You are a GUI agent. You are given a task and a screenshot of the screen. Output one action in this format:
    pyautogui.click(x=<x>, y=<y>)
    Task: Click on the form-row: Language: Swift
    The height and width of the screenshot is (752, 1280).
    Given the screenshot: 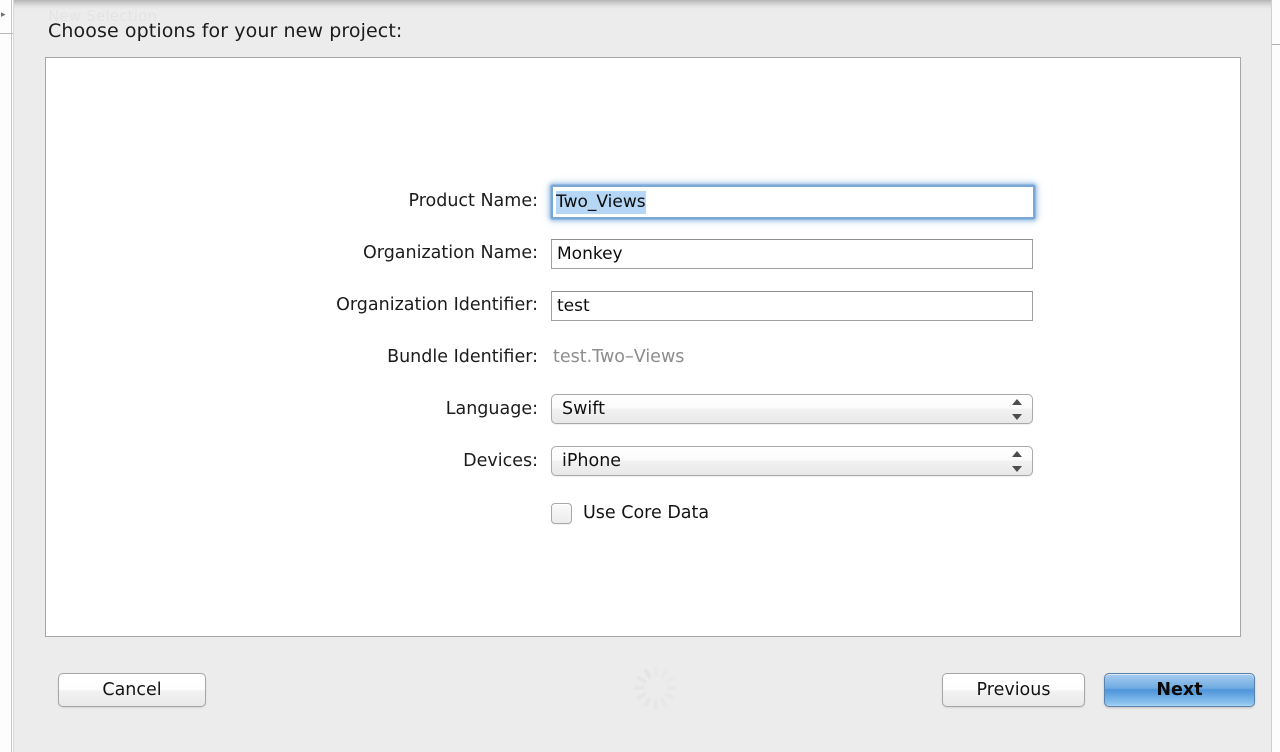 What is the action you would take?
    pyautogui.click(x=643, y=409)
    